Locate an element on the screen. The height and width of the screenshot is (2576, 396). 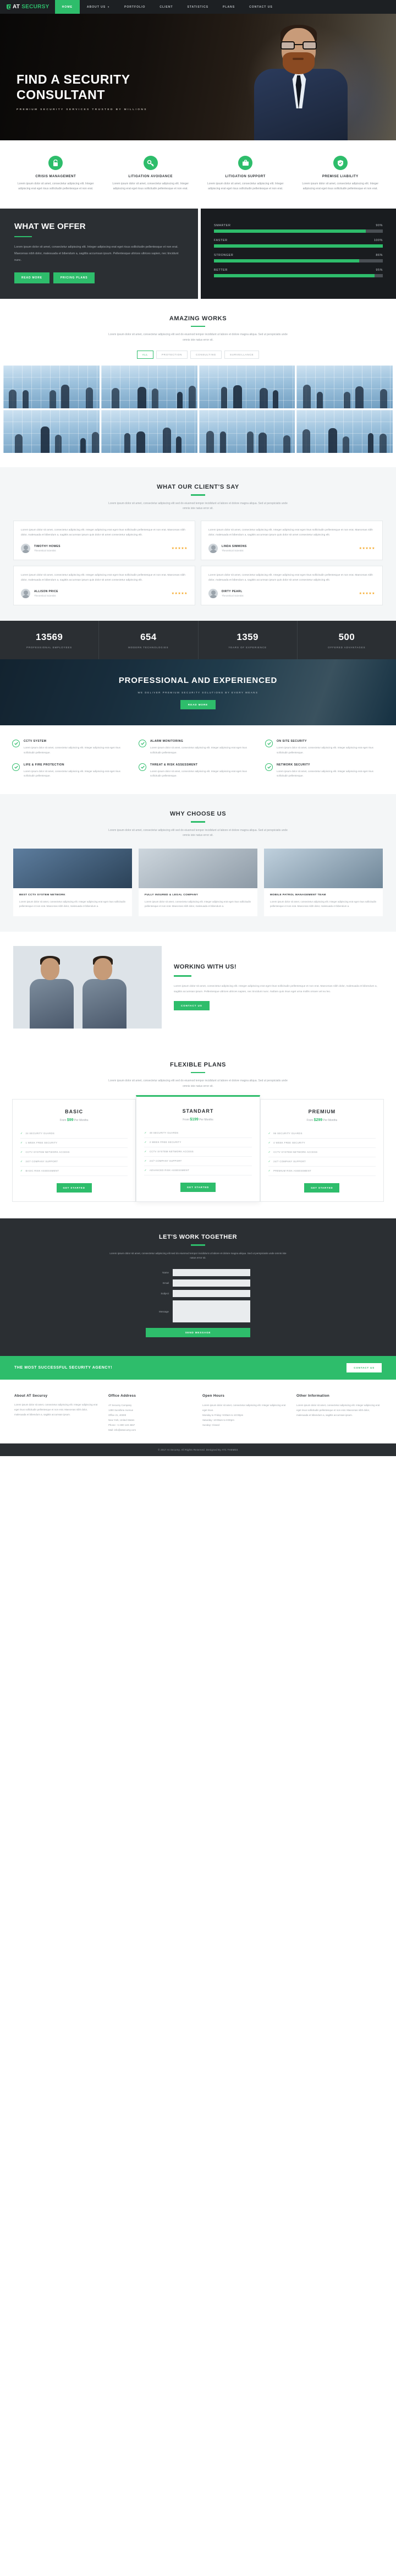
price-prefix: From is located at coordinates (63, 1121).